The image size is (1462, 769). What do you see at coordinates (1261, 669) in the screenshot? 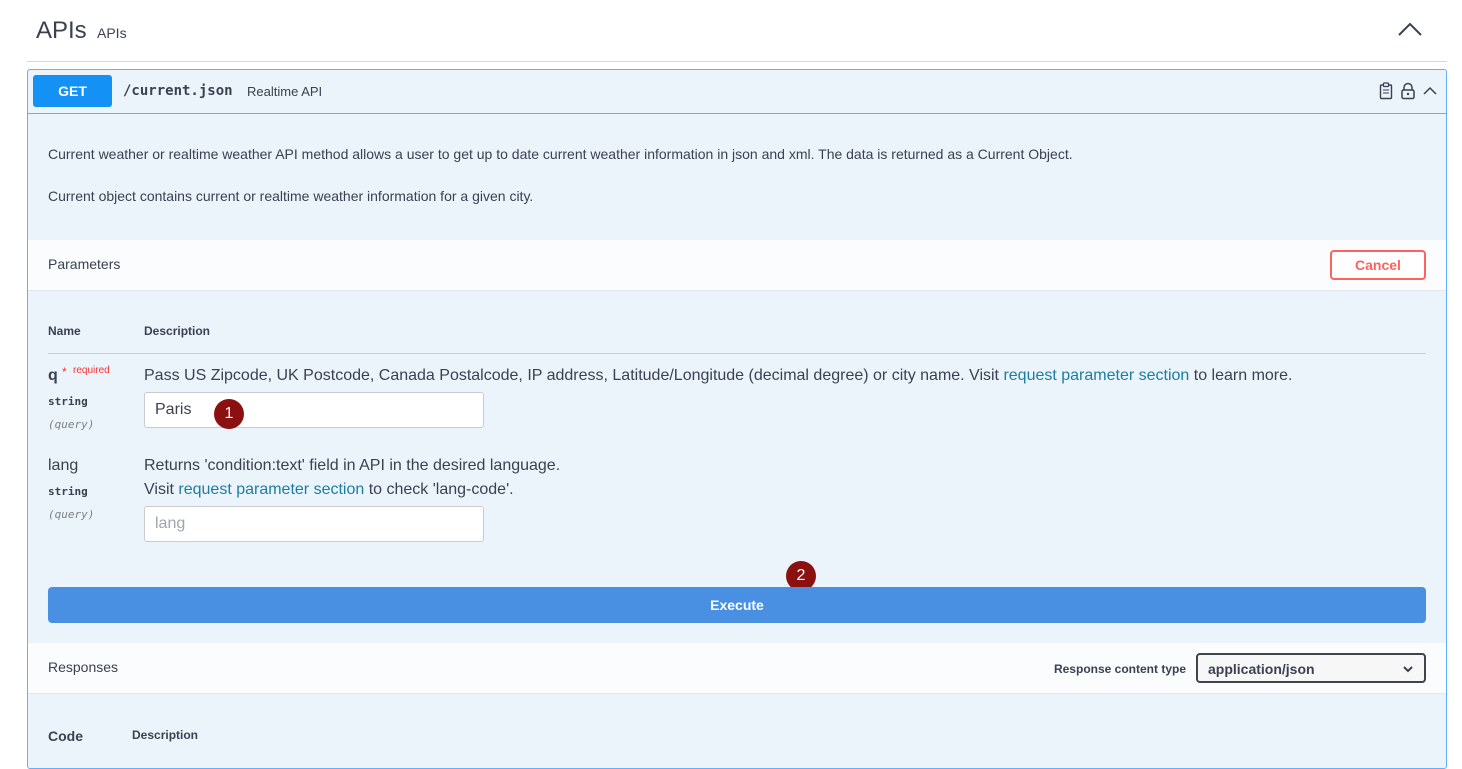
I see `response-content-type-value: application/json` at bounding box center [1261, 669].